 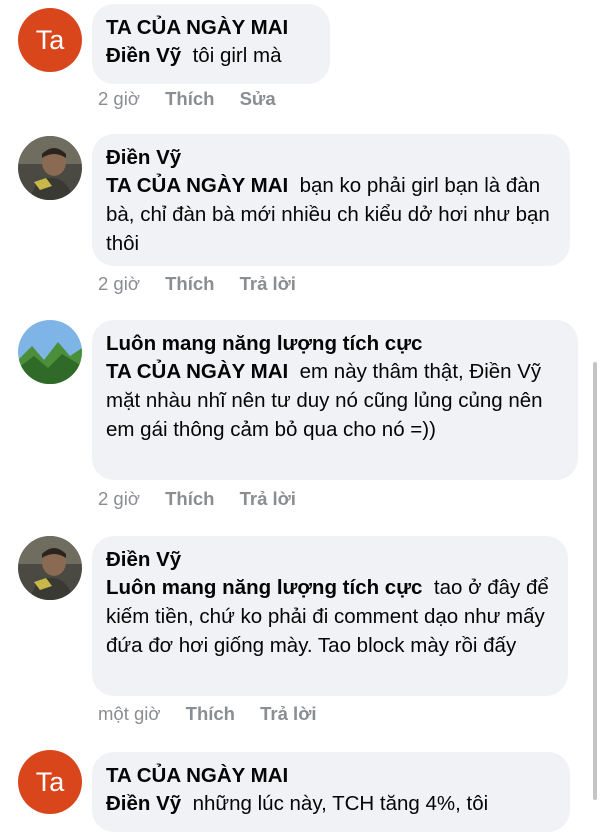 What do you see at coordinates (595, 581) in the screenshot?
I see `scrollbar` at bounding box center [595, 581].